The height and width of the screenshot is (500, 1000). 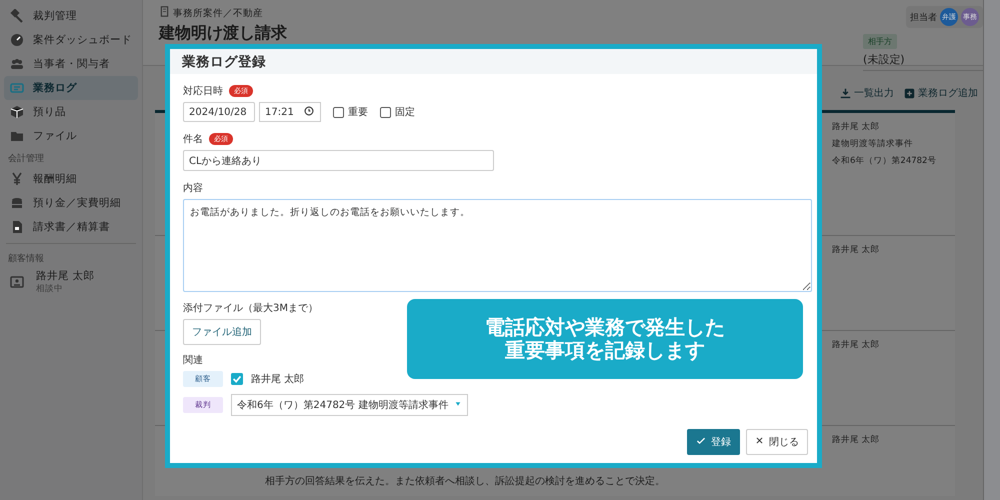 I want to click on content-field: お電話がありました。折り返しのお電話をお願いいたします。, so click(x=497, y=245).